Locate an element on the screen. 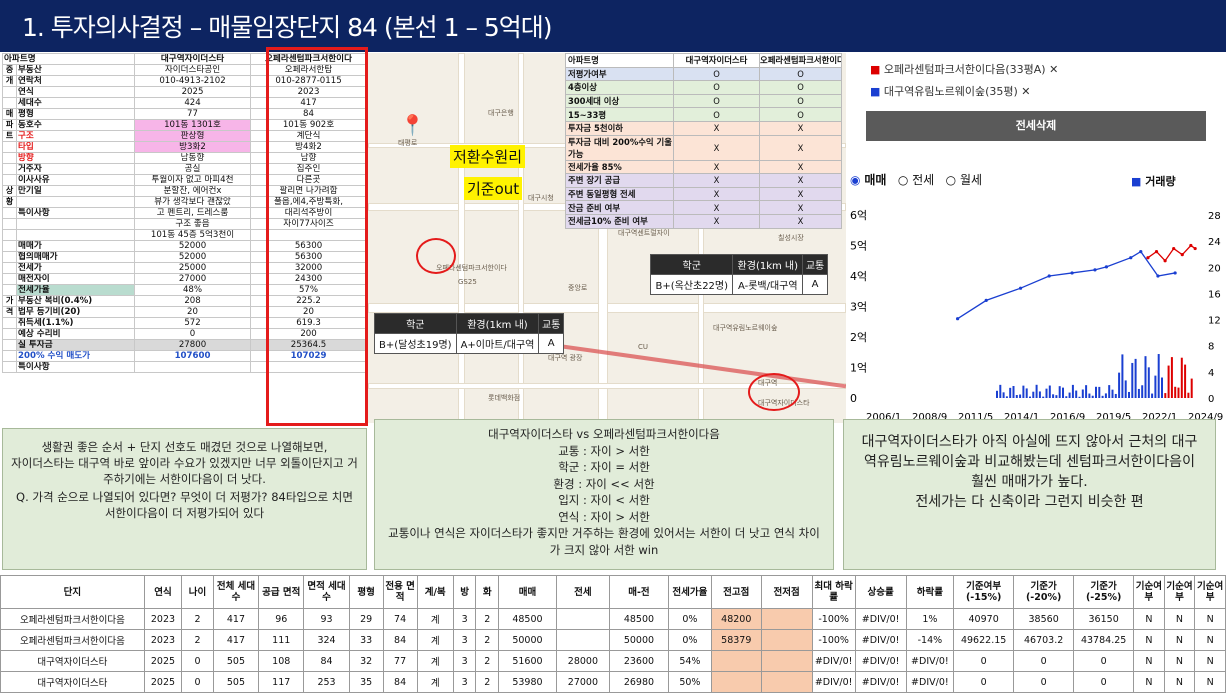 This screenshot has width=1226, height=696. school-head-cell: 교통 is located at coordinates (815, 264).